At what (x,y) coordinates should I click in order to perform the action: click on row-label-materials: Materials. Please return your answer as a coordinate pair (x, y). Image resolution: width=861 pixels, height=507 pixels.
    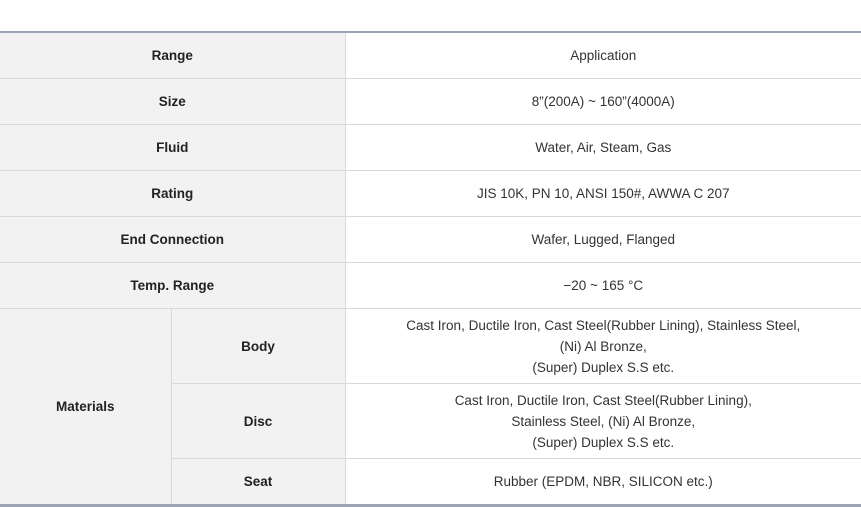
    Looking at the image, I should click on (86, 407).